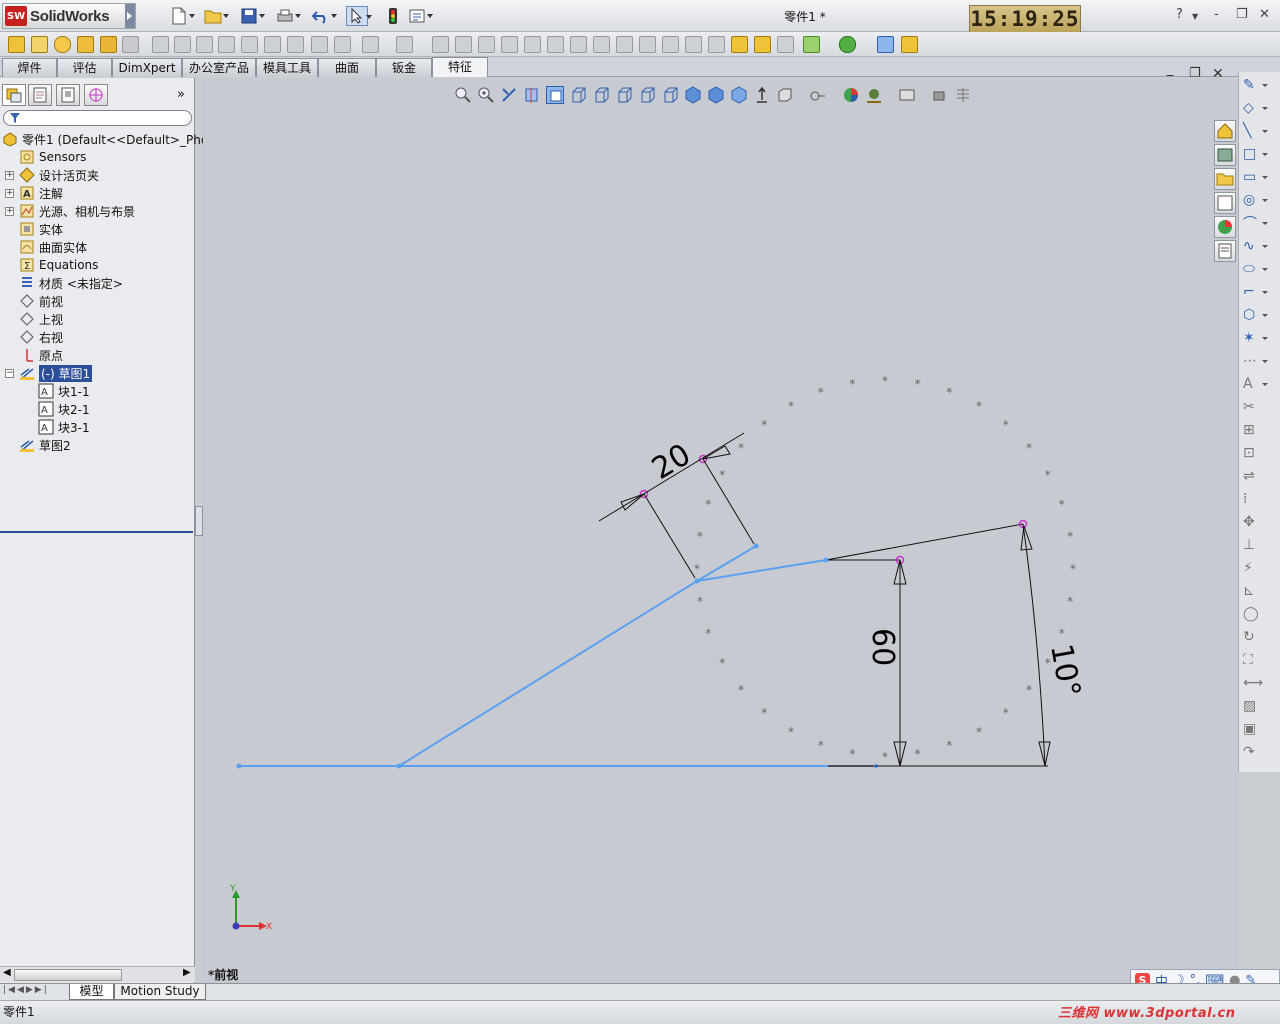 The width and height of the screenshot is (1280, 1024). What do you see at coordinates (460, 67) in the screenshot?
I see `tab-features: 特征` at bounding box center [460, 67].